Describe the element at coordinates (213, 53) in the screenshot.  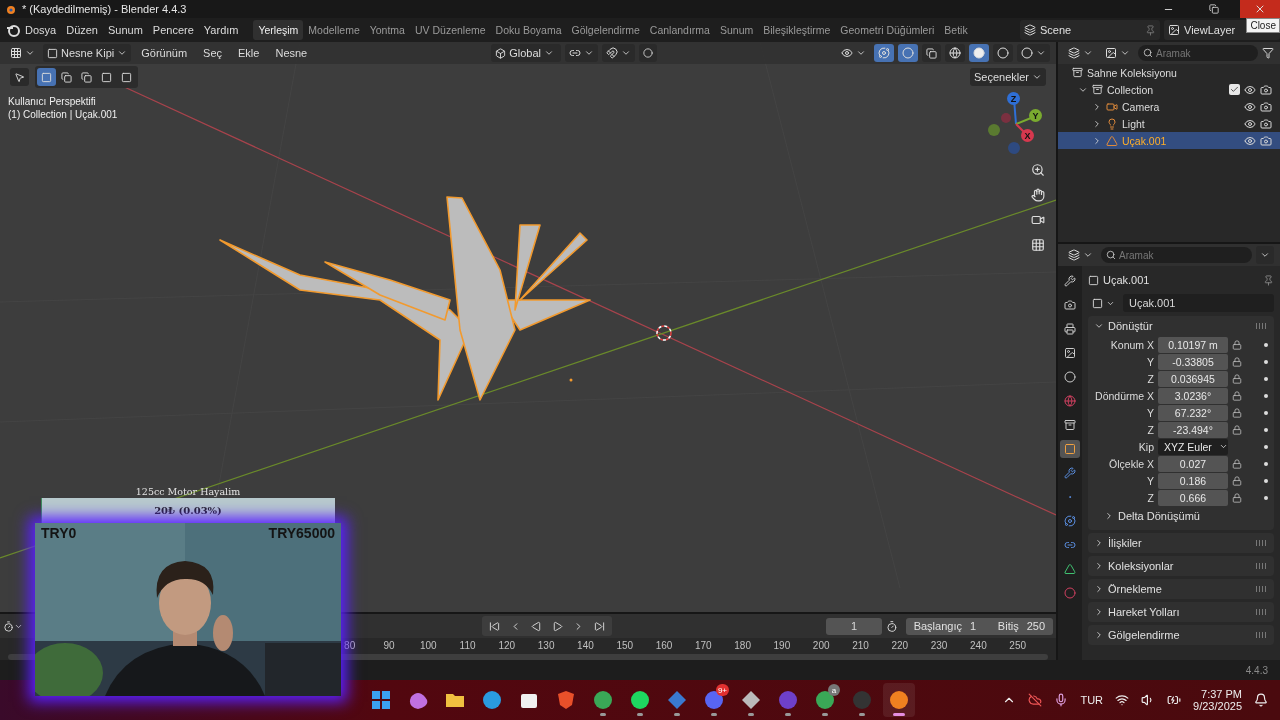
I see `menu-item: Seç` at that location.